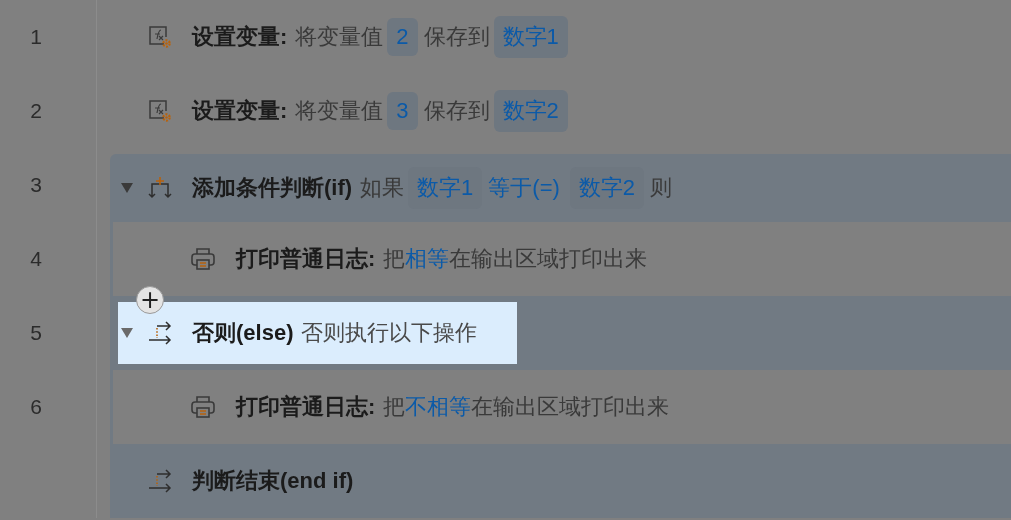 This screenshot has height=520, width=1011. Describe the element at coordinates (36, 111) in the screenshot. I see `line-number: 2` at that location.